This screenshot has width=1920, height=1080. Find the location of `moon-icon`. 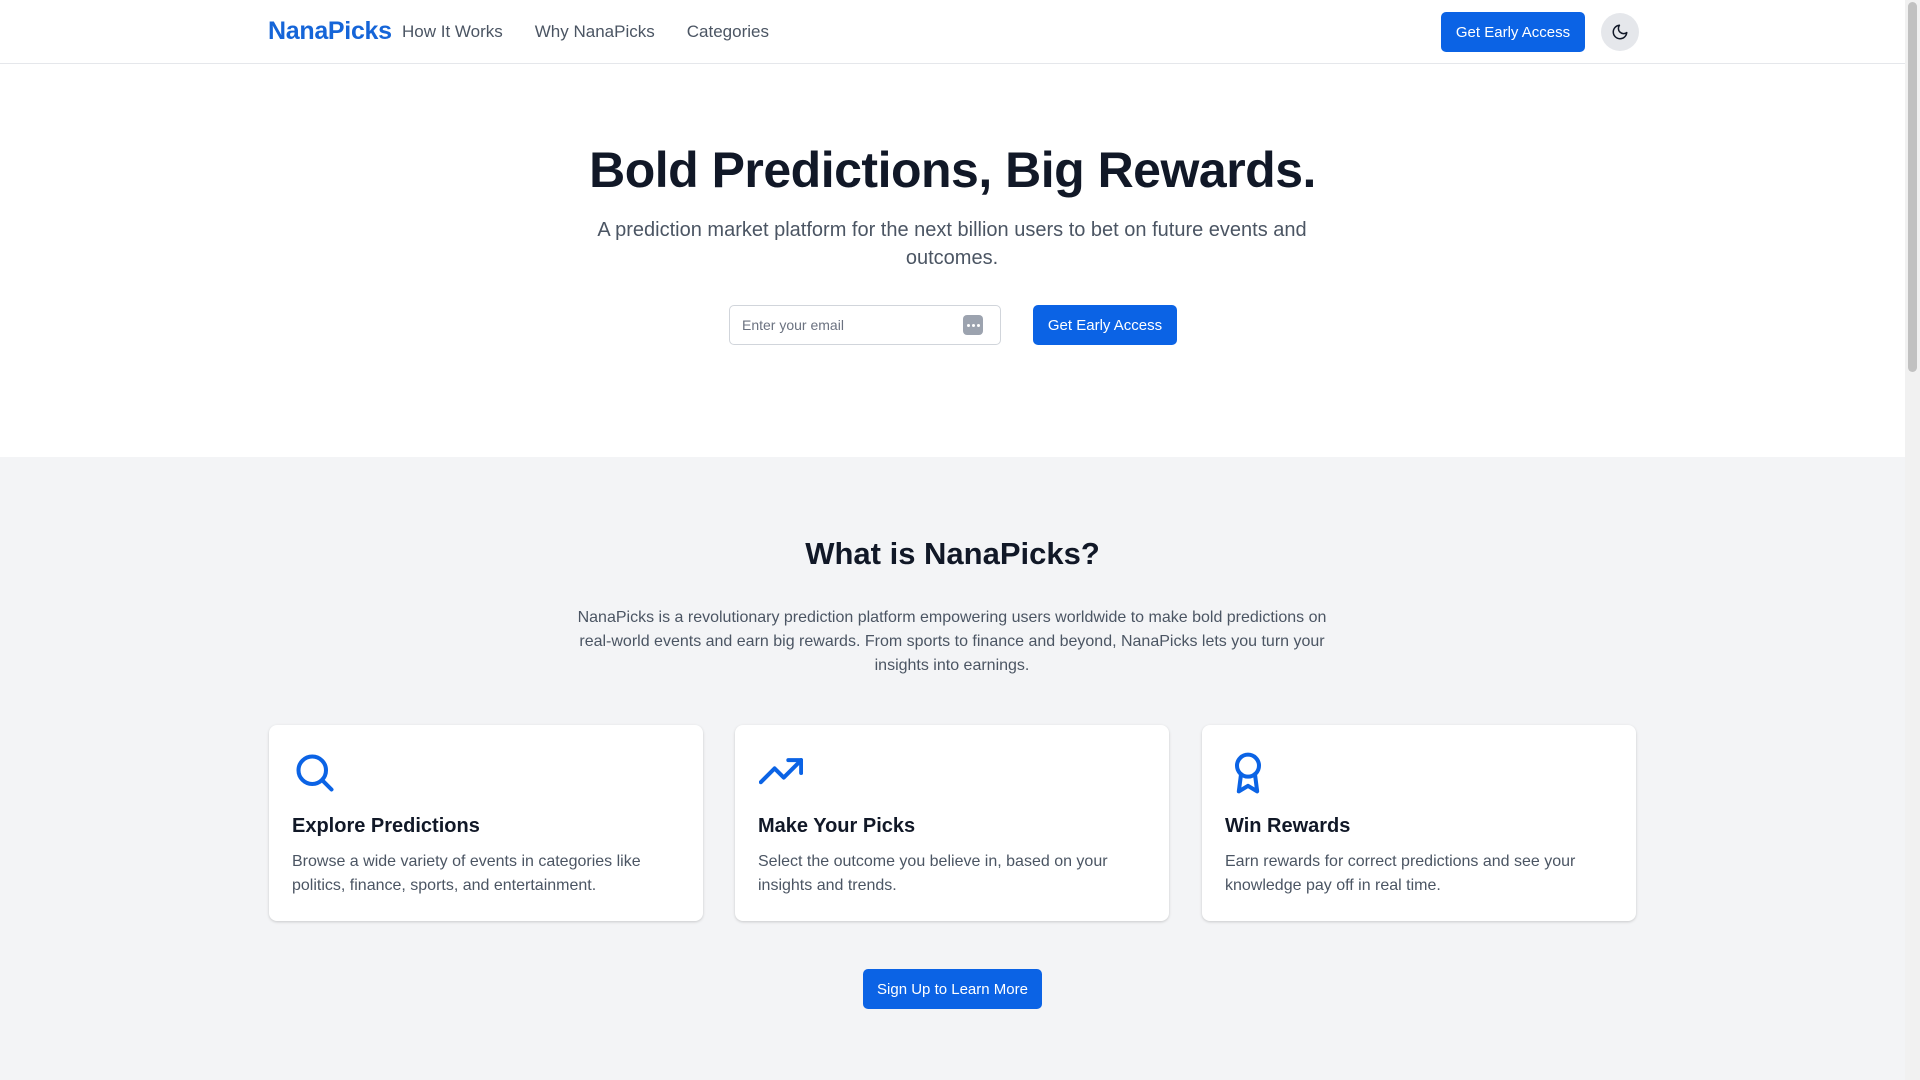

moon-icon is located at coordinates (1620, 32).